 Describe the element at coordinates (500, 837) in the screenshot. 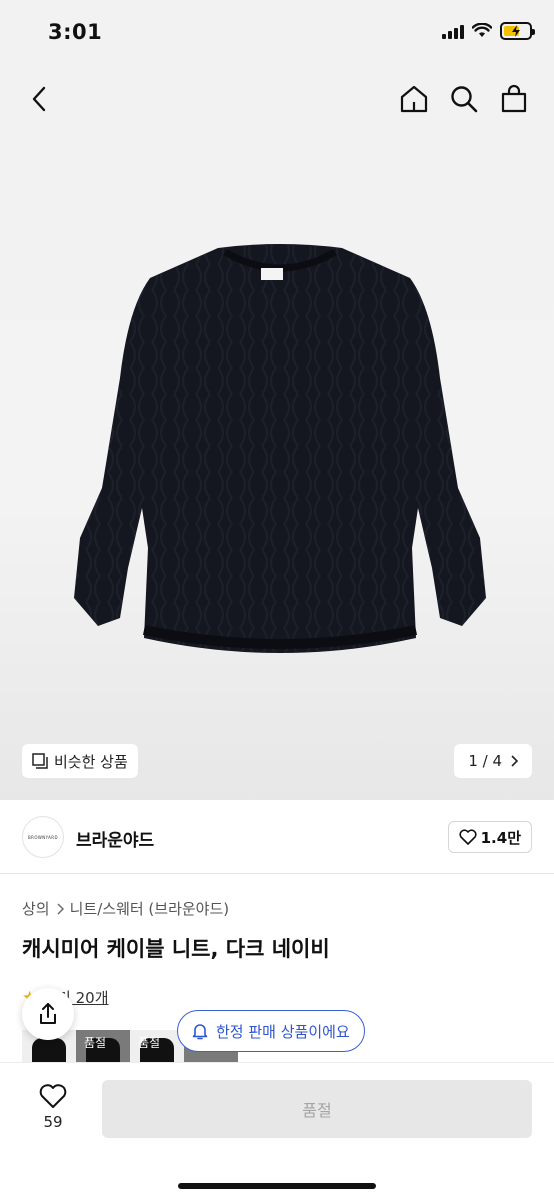

I see `brand-like-count: 1.4만` at that location.